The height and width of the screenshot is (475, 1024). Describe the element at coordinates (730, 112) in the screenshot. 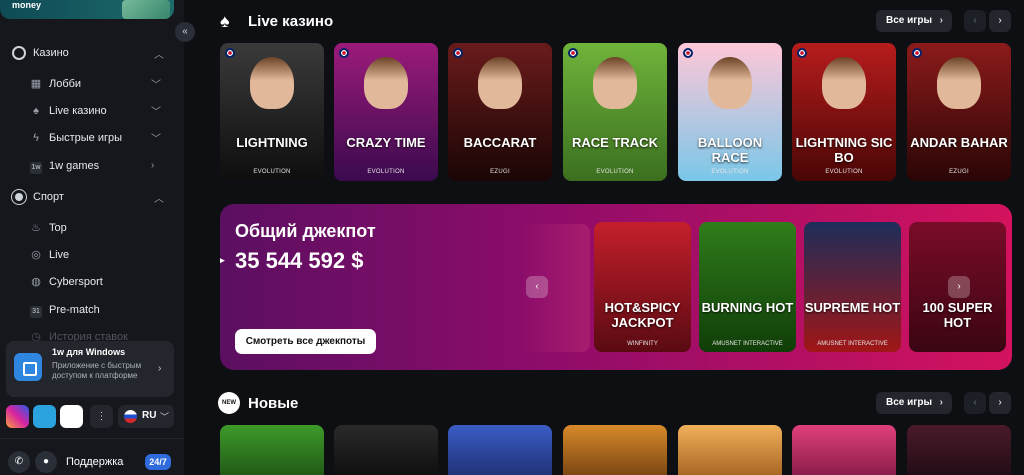

I see `live-game-card: BALLOON RACE EVOLUTION` at that location.